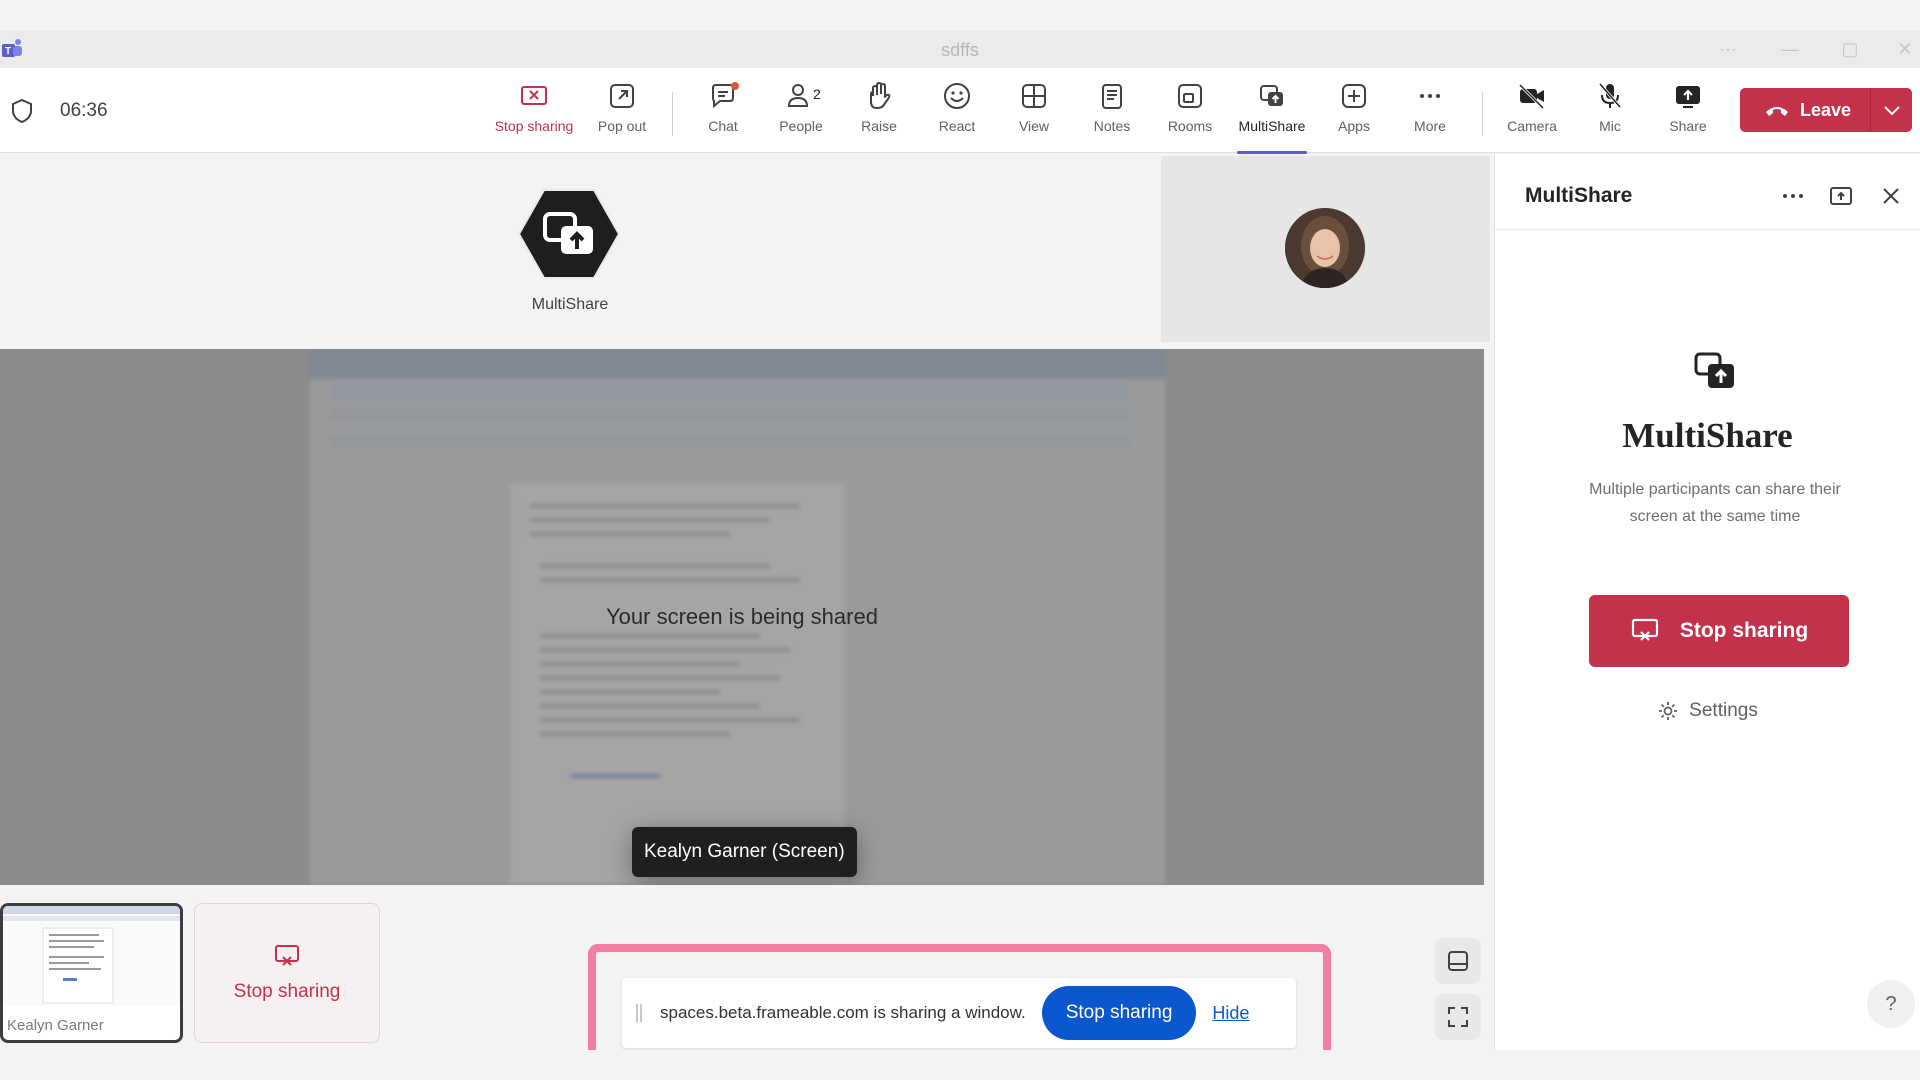 This screenshot has width=1920, height=1080. Describe the element at coordinates (1610, 126) in the screenshot. I see `mic-label: Mic` at that location.